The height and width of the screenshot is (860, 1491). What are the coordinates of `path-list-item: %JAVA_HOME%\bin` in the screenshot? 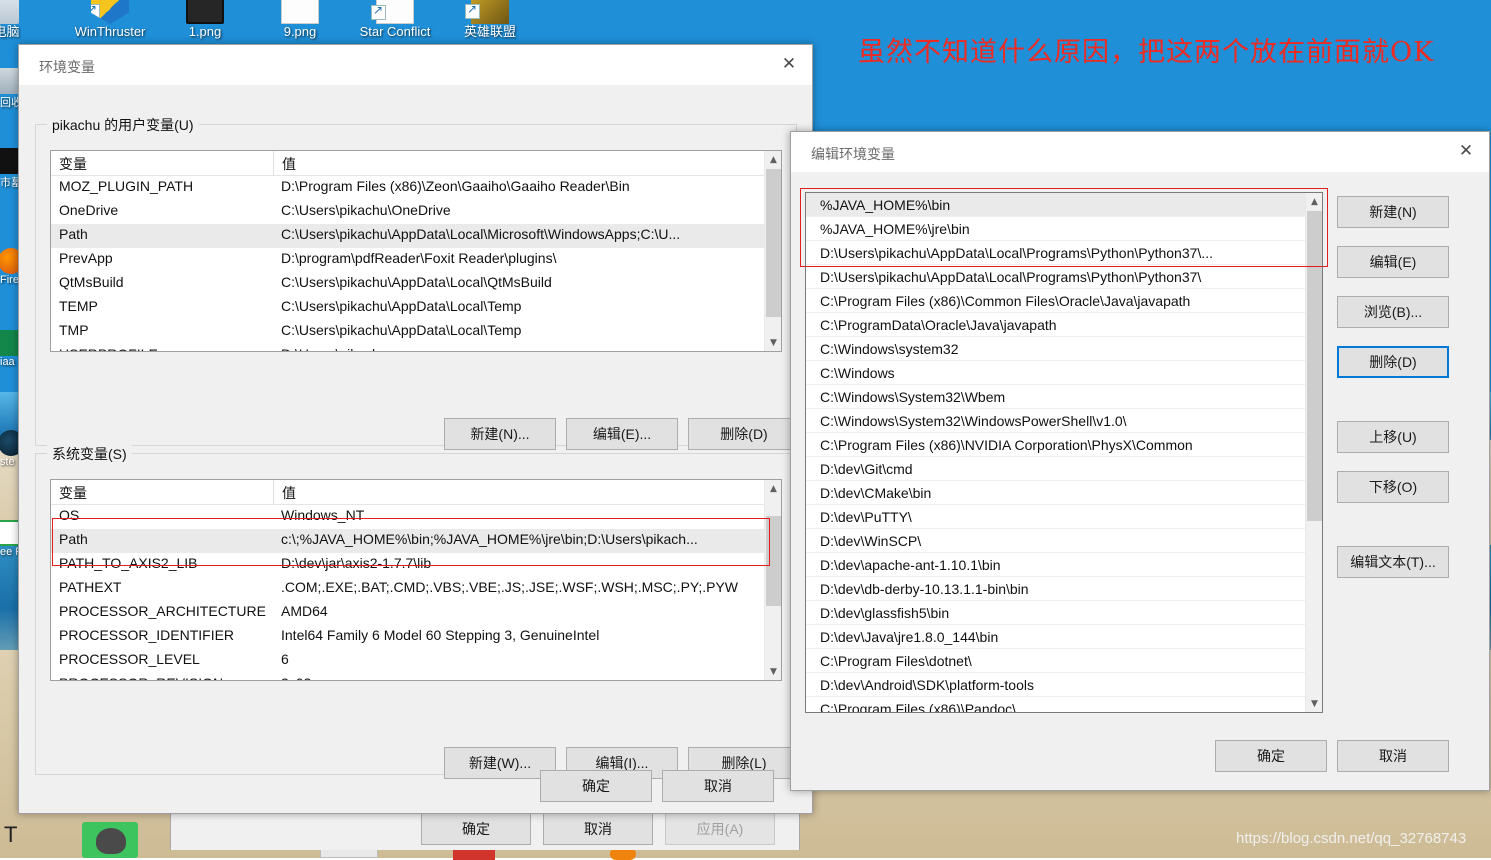 It's located at (1055, 205).